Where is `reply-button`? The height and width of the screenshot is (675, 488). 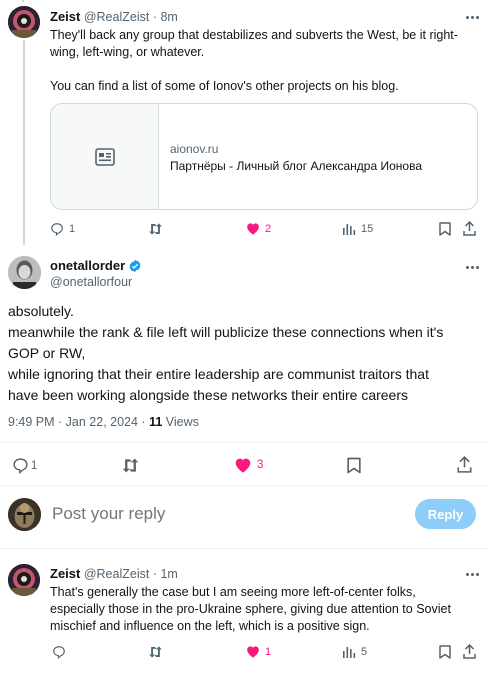 reply-button is located at coordinates (59, 652).